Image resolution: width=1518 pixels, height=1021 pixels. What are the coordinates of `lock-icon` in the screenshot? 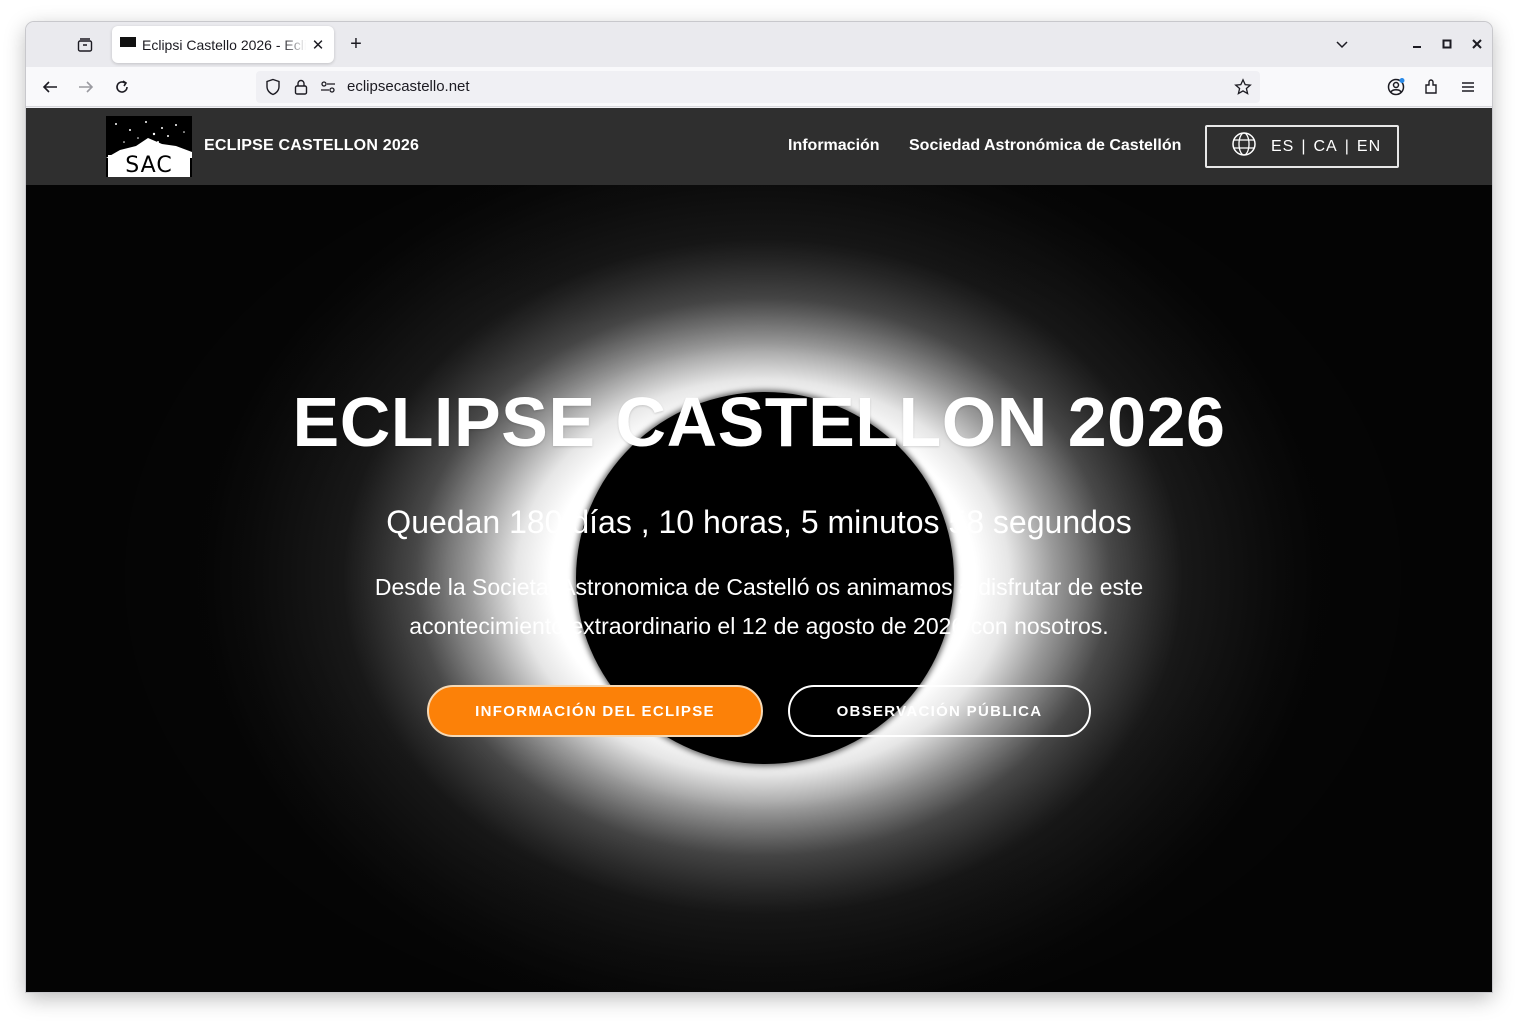 It's located at (301, 89).